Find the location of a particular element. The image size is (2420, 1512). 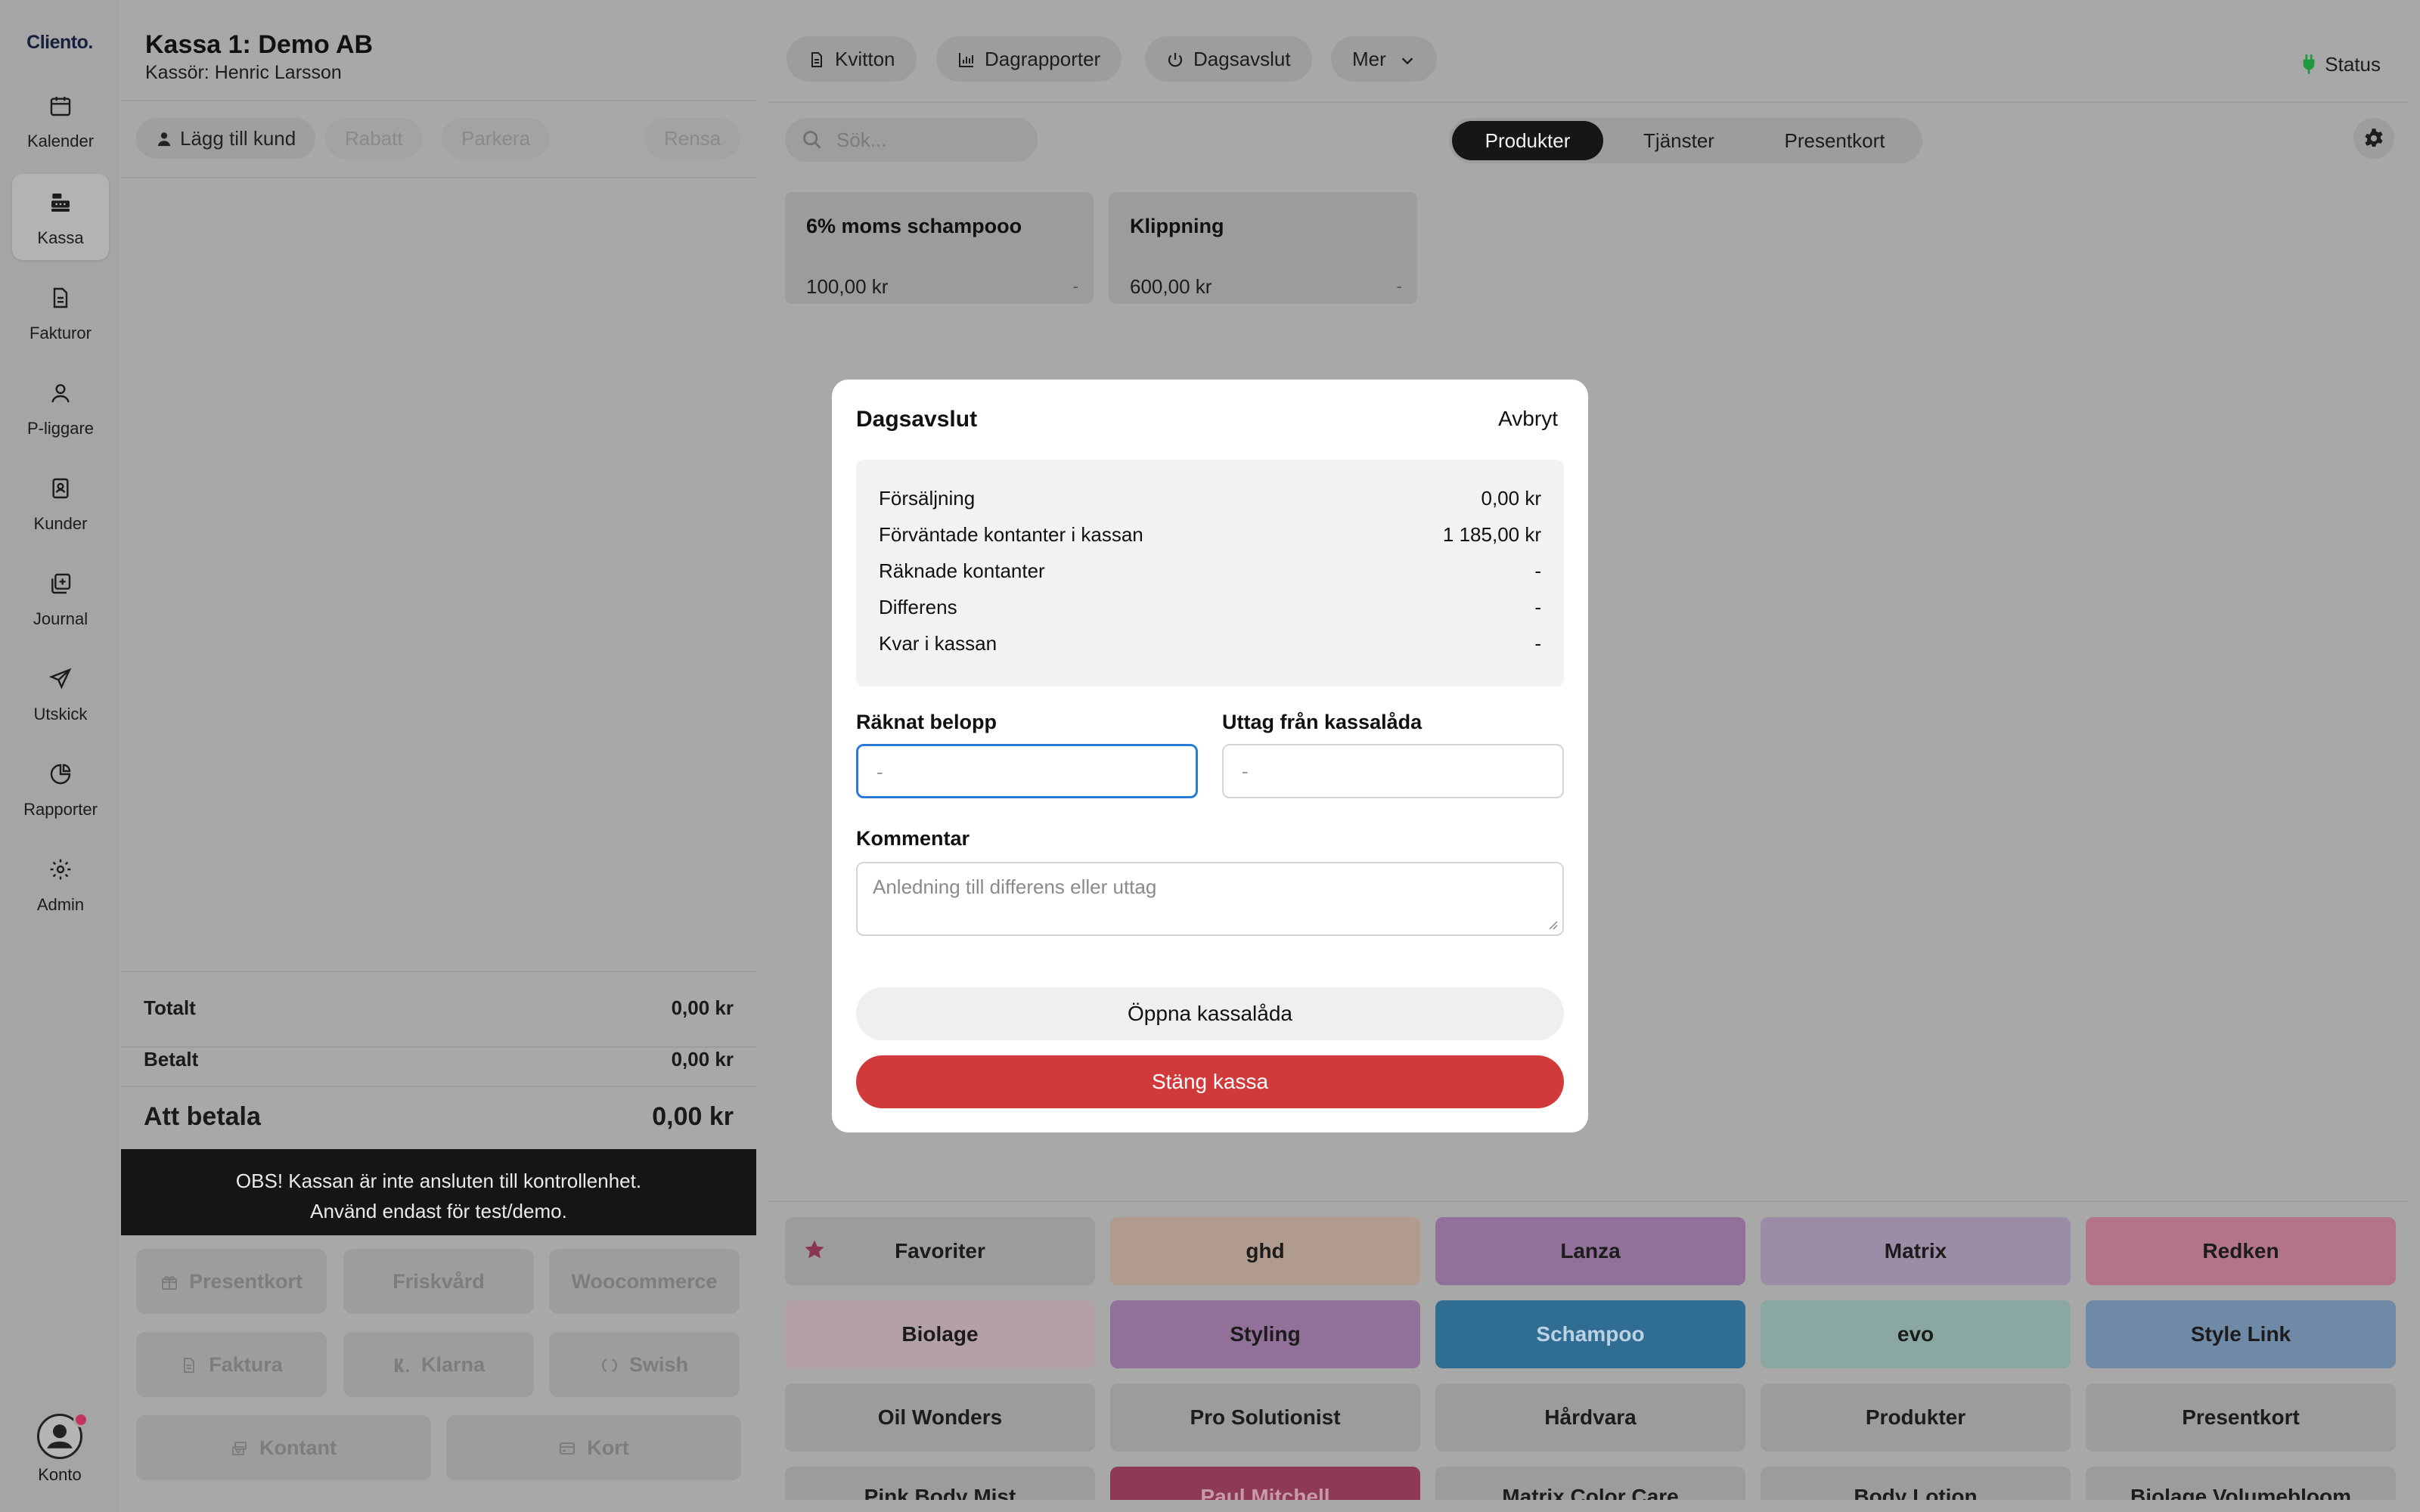

resize-handle-icon is located at coordinates (1553, 925).